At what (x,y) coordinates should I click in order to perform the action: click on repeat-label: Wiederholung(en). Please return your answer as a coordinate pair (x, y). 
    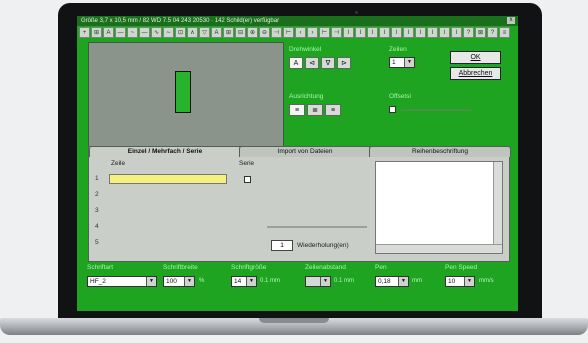
    Looking at the image, I should click on (323, 245).